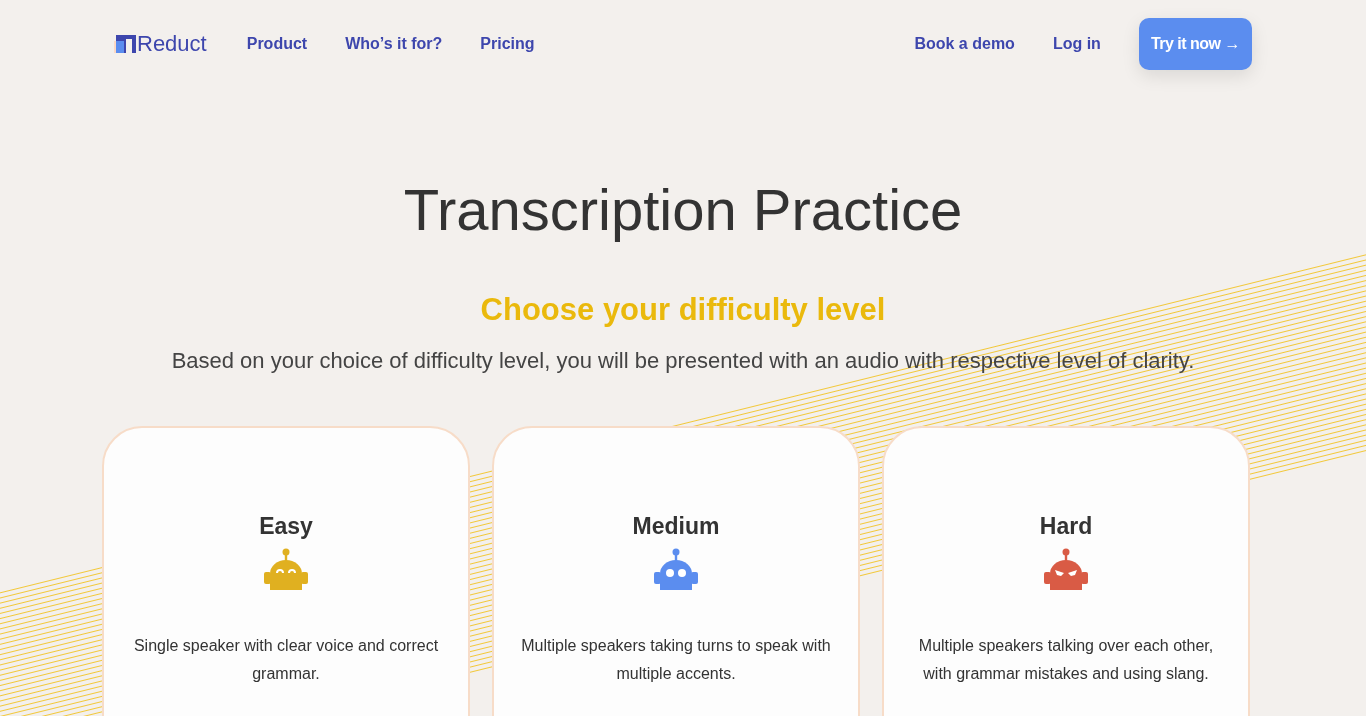  What do you see at coordinates (125, 44) in the screenshot?
I see `logo-icon` at bounding box center [125, 44].